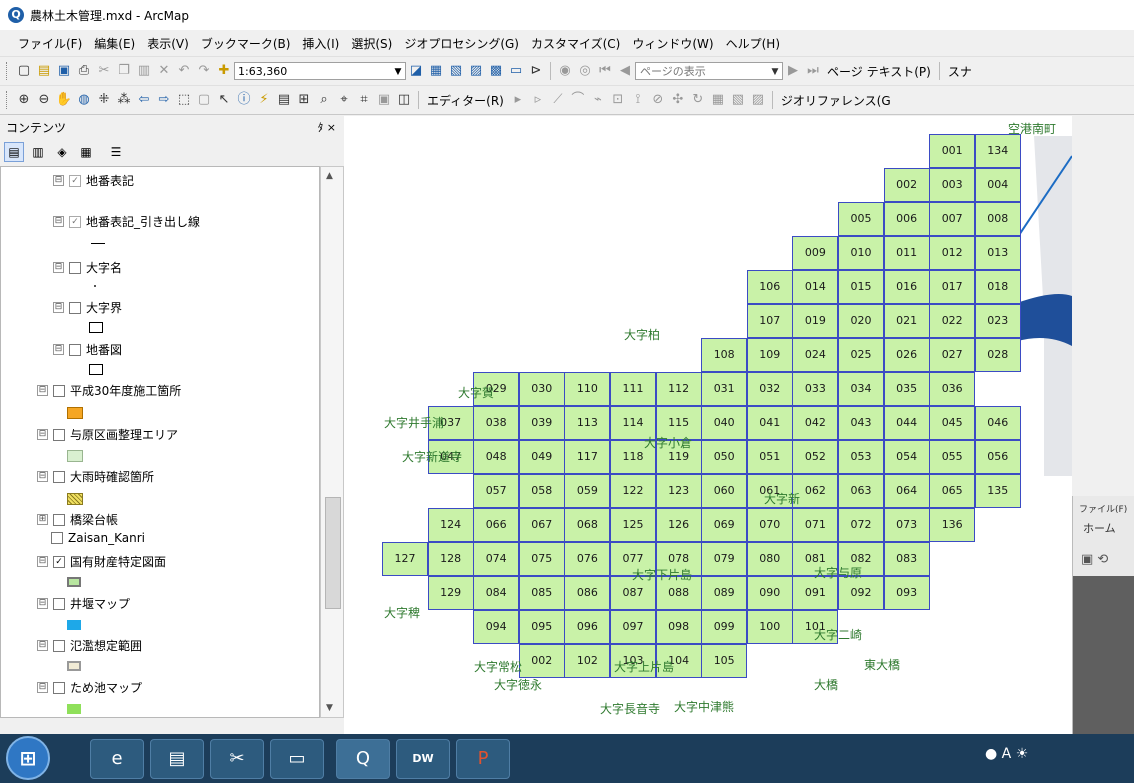 This screenshot has width=1134, height=783. What do you see at coordinates (724, 627) in the screenshot?
I see `map-sheet-tile: 099` at bounding box center [724, 627].